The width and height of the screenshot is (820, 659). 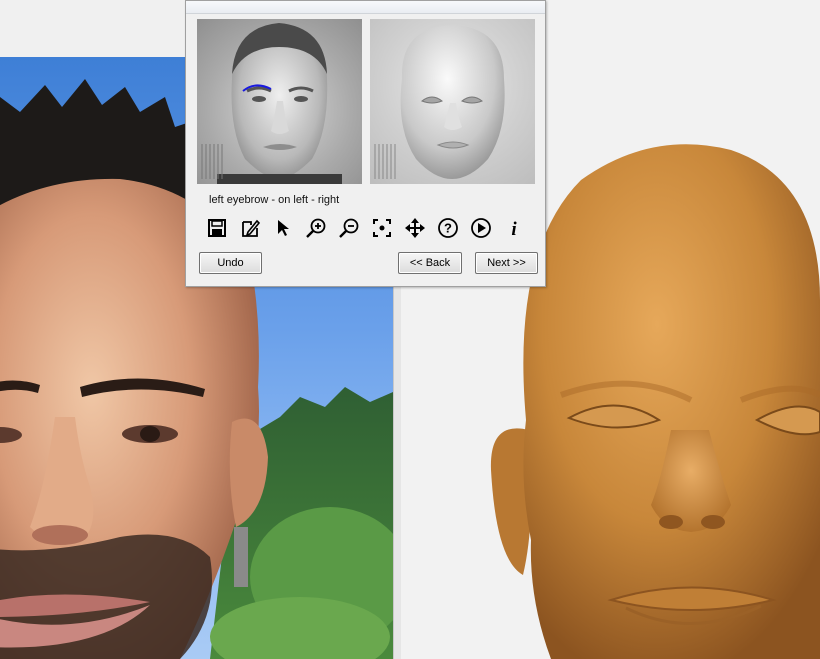 I want to click on edit-document-tool-button, so click(x=250, y=228).